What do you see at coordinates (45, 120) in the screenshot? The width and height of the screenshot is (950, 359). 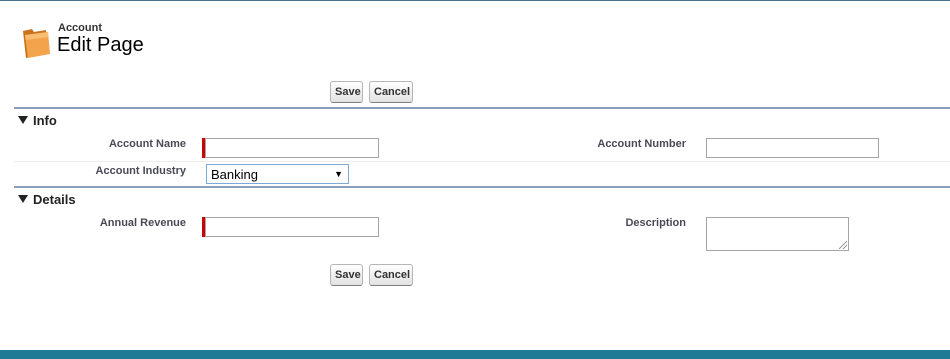 I see `info-section-title: Info` at bounding box center [45, 120].